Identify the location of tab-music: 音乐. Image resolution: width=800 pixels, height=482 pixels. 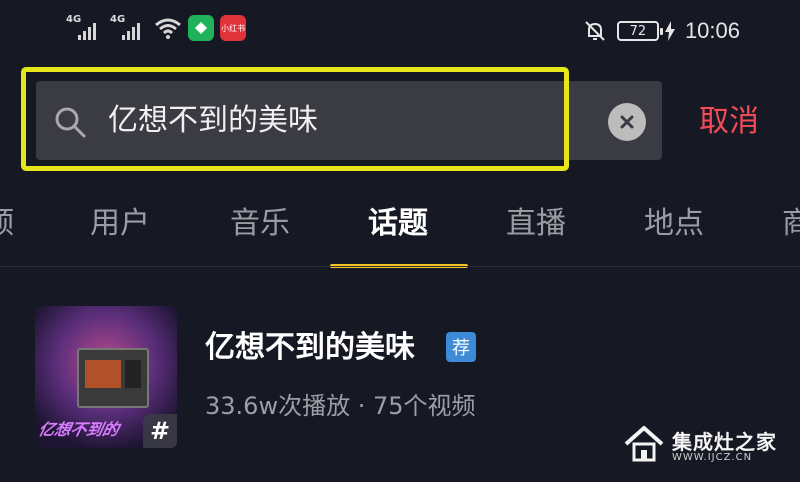
(260, 224).